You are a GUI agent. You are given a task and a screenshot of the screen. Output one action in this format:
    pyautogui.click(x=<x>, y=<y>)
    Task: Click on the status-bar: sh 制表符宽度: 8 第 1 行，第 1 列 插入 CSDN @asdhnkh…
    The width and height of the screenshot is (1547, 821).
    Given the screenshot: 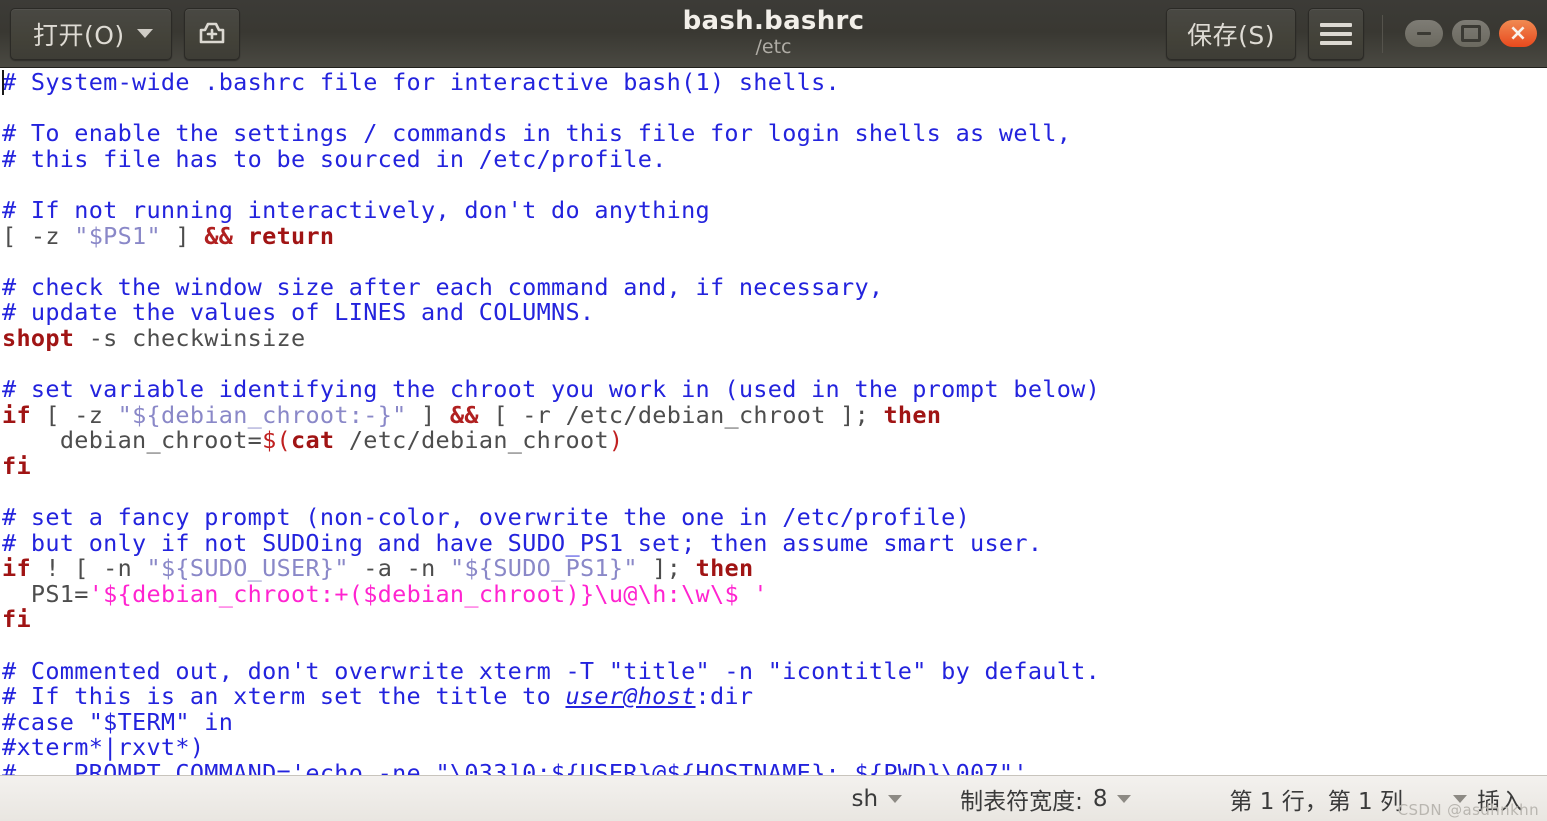 What is the action you would take?
    pyautogui.click(x=773, y=798)
    